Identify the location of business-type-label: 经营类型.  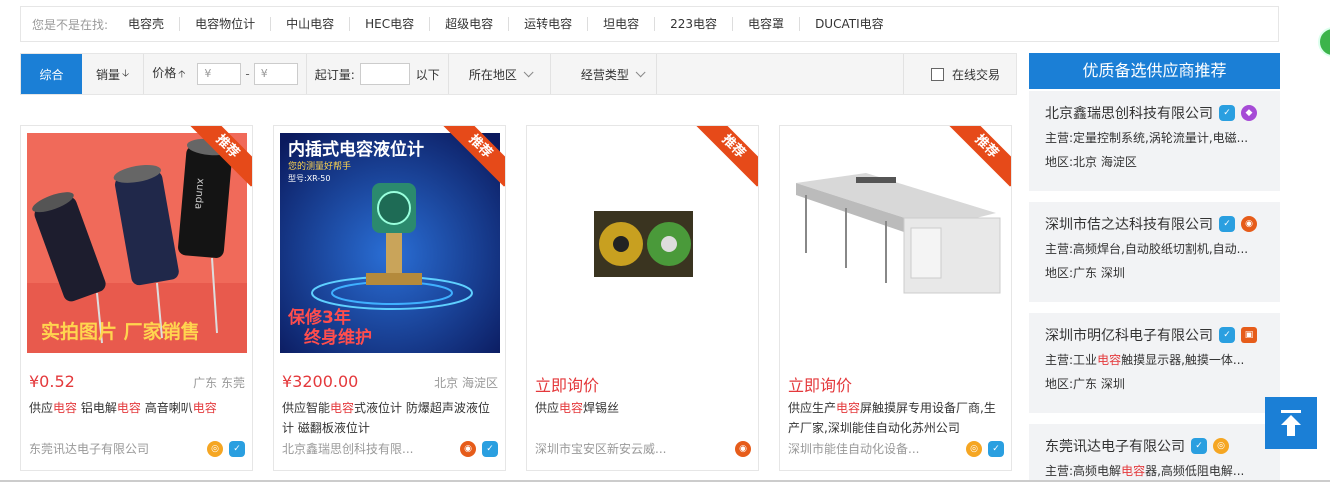
(604, 74).